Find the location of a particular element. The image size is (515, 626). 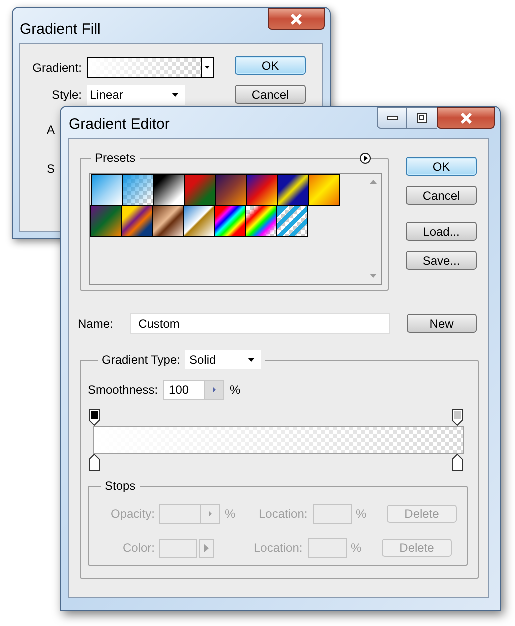

field-label: Style: is located at coordinates (66, 95).